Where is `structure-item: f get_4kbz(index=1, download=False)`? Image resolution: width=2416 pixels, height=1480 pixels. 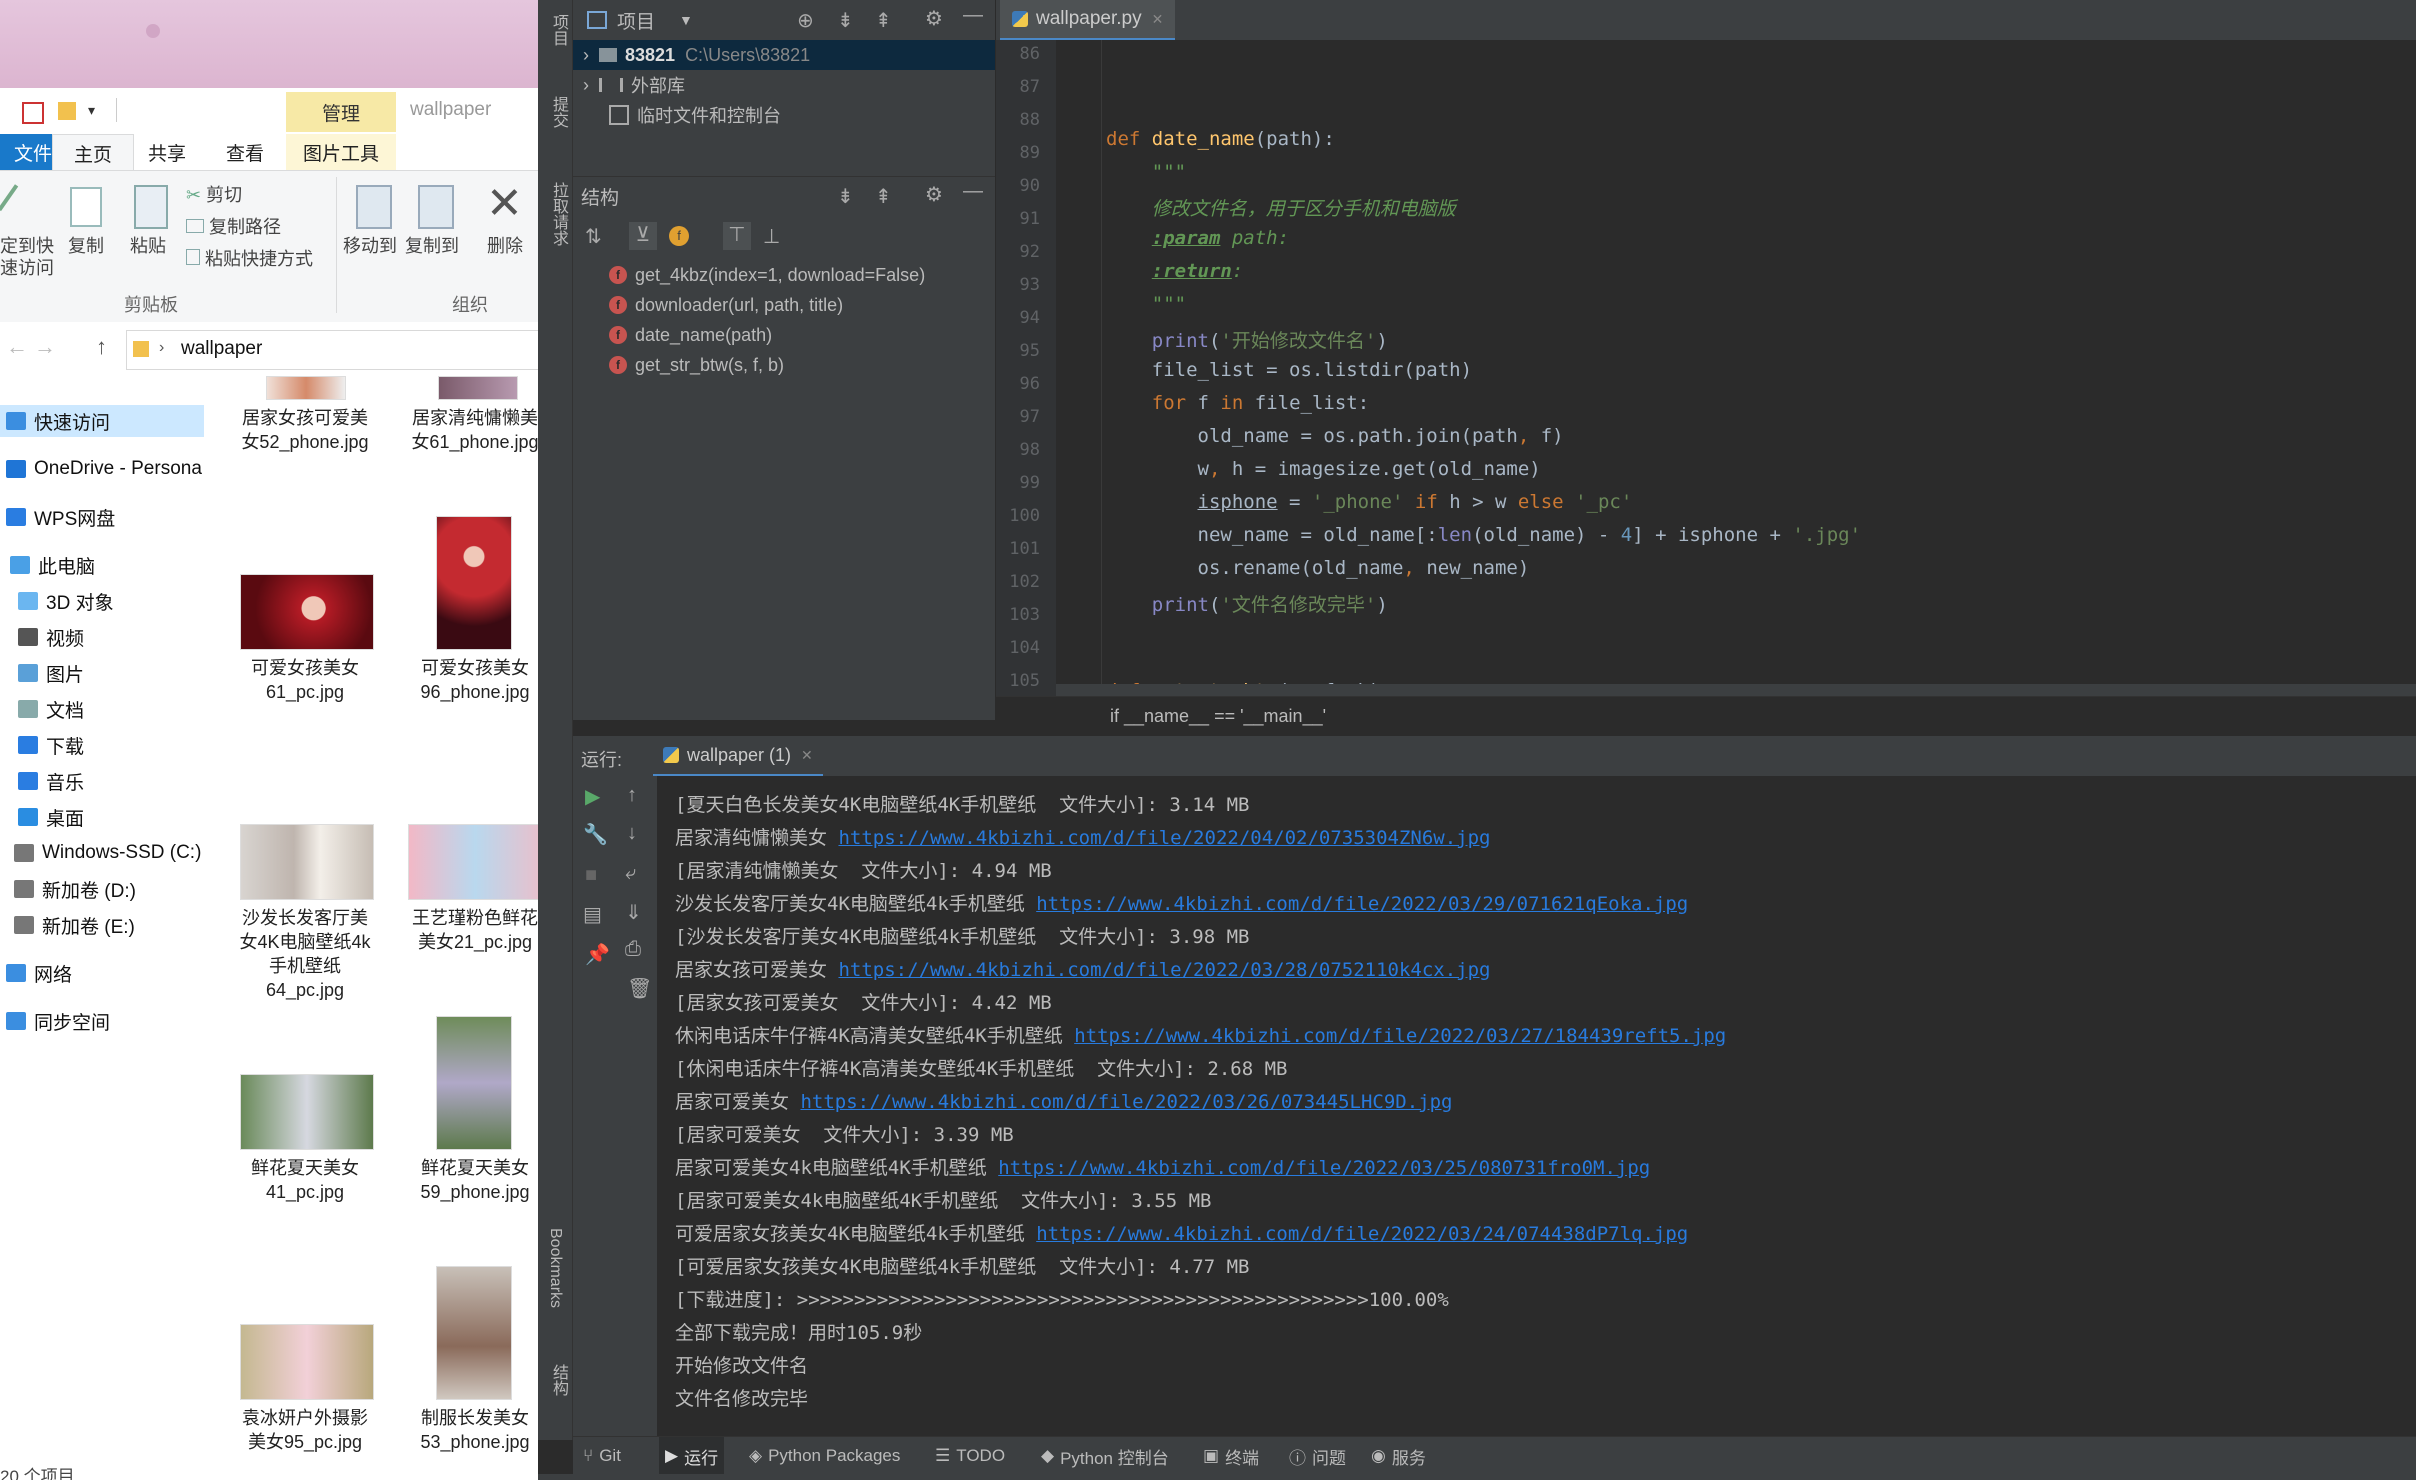 structure-item: f get_4kbz(index=1, download=False) is located at coordinates (767, 275).